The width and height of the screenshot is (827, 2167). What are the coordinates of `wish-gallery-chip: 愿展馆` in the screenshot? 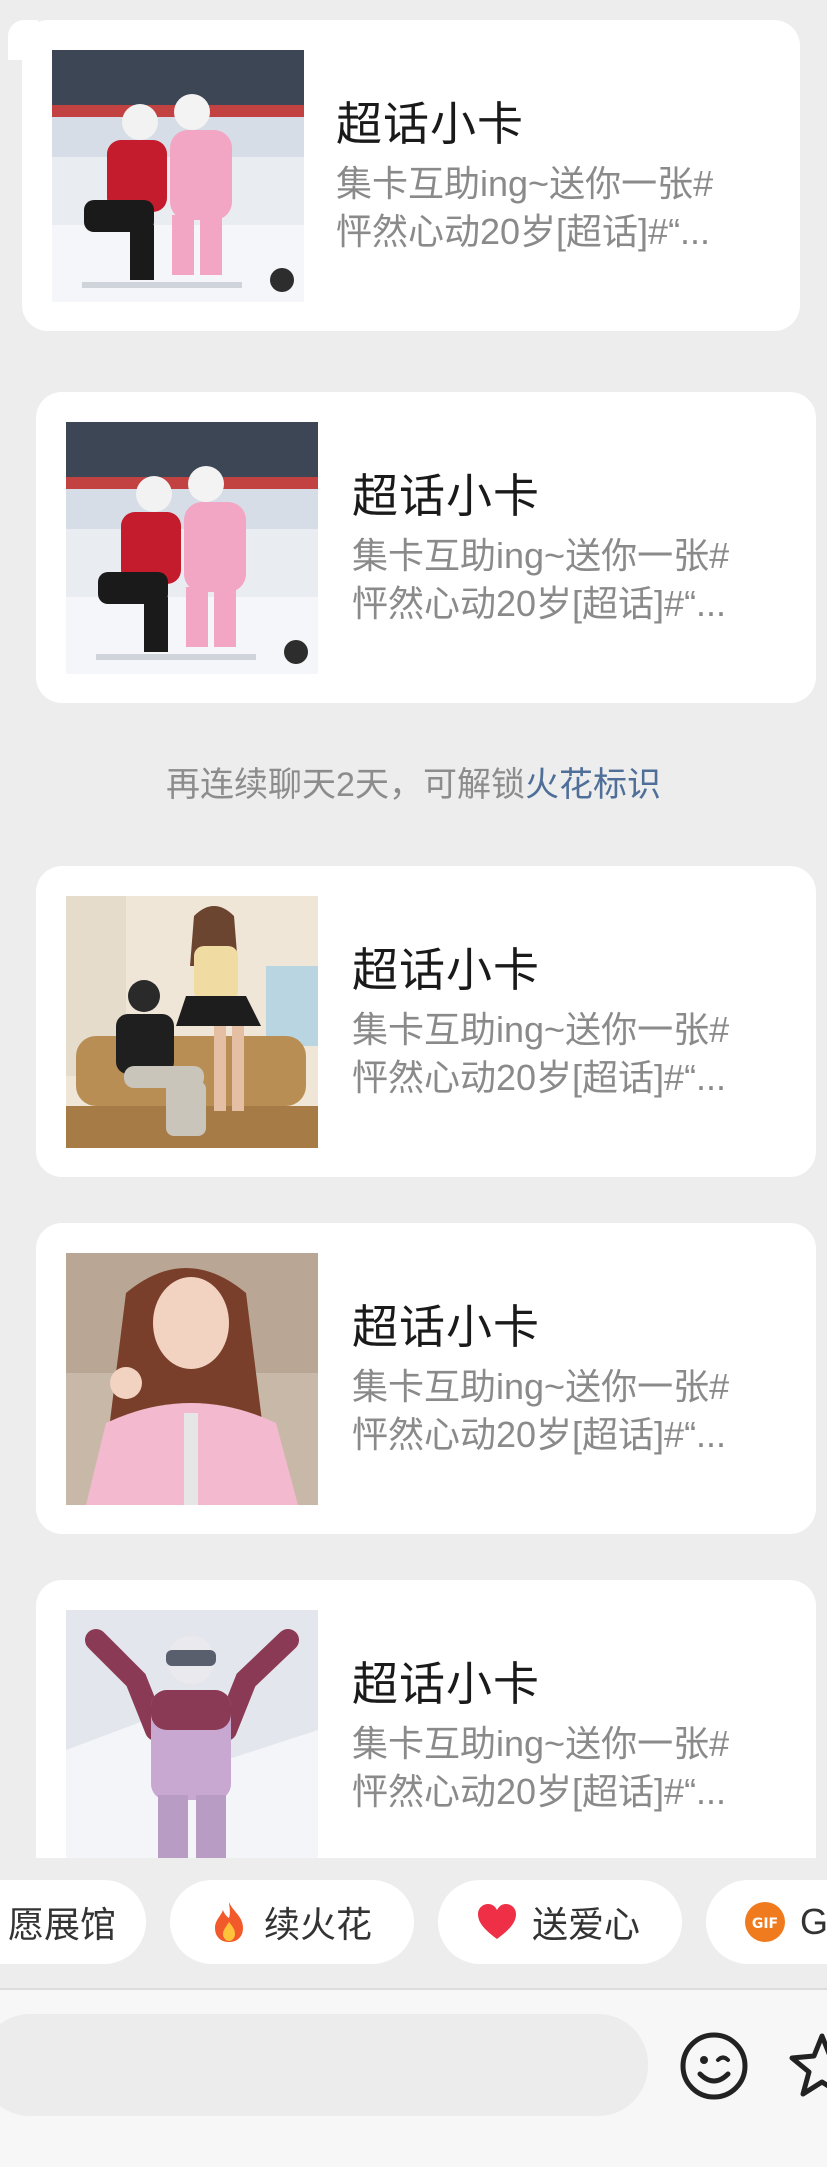 It's located at (73, 1922).